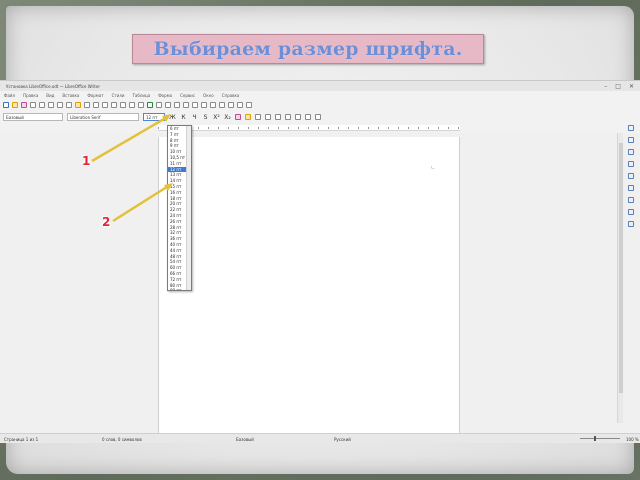 The width and height of the screenshot is (640, 480). I want to click on sidebar-deck, so click(631, 256).